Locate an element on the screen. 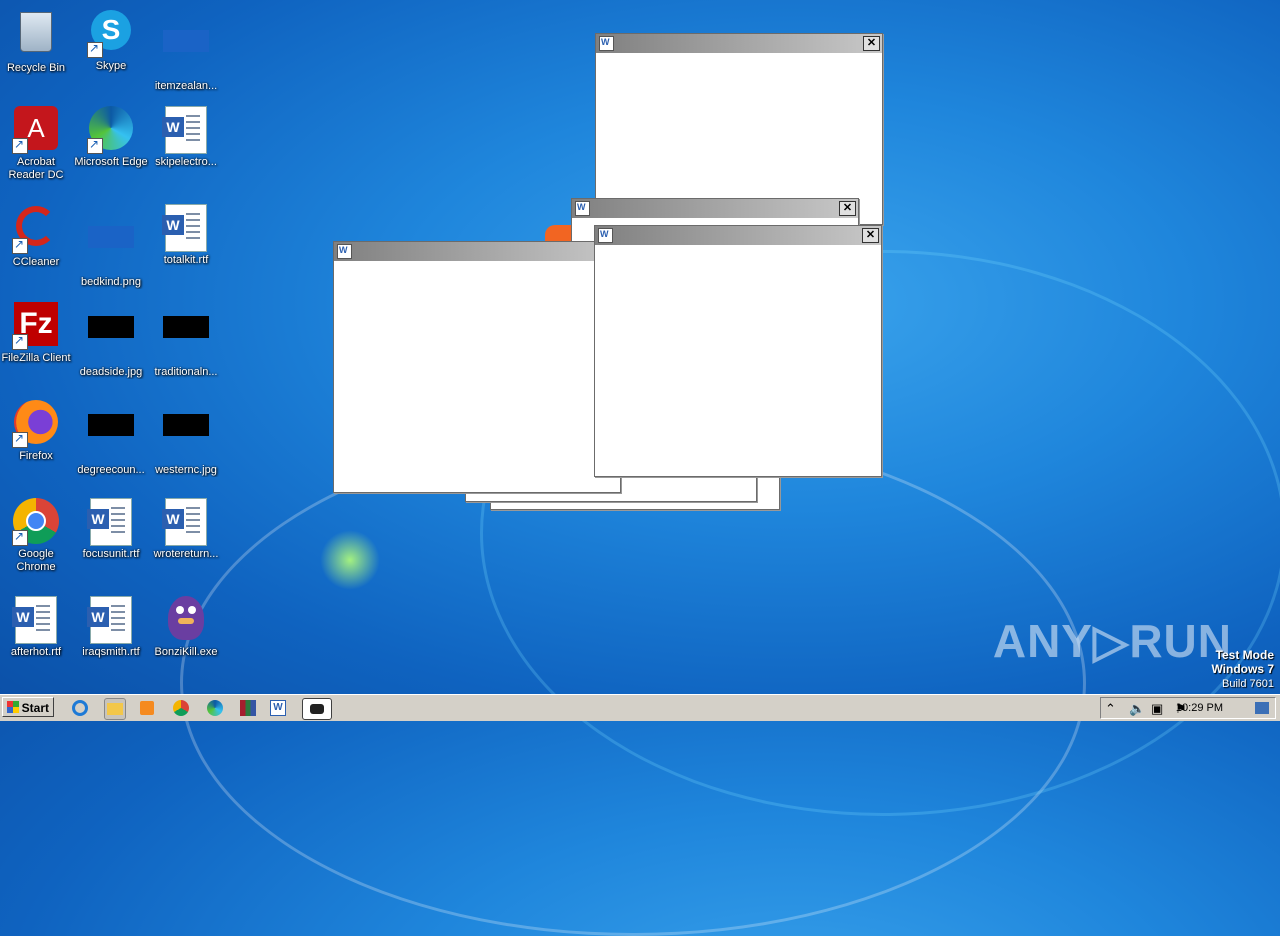  anyrun-watermark: ANY▷RUN is located at coordinates (1112, 641).